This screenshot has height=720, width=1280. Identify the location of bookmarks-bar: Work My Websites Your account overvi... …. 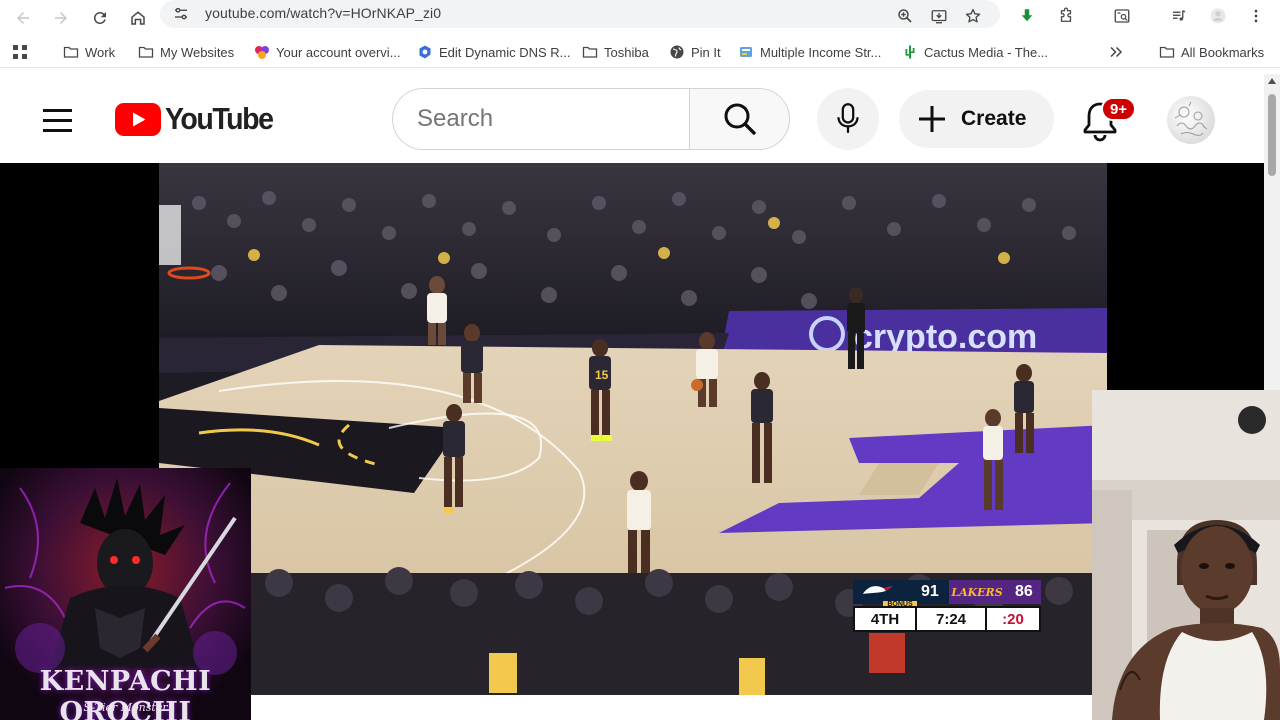
(640, 52).